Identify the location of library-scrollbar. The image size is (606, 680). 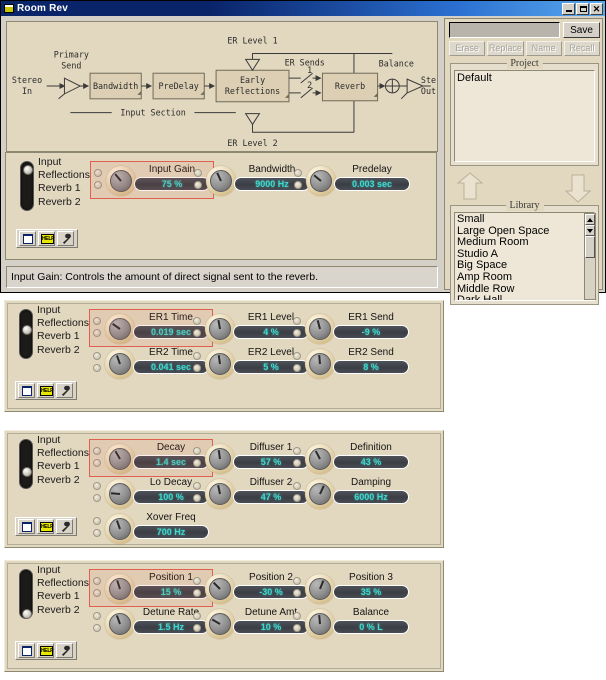
(590, 256).